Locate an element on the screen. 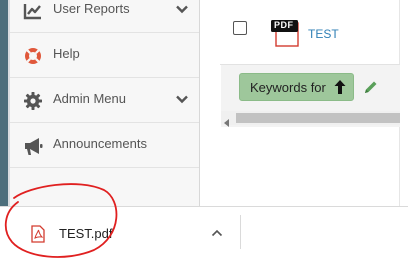  pencil-icon is located at coordinates (371, 87).